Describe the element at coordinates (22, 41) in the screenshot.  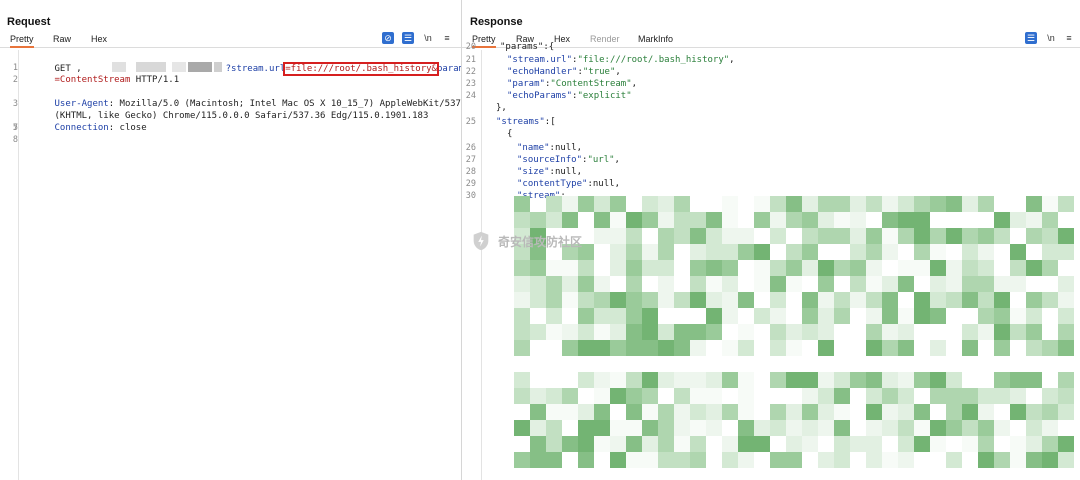
I see `tab-pretty: Pretty` at that location.